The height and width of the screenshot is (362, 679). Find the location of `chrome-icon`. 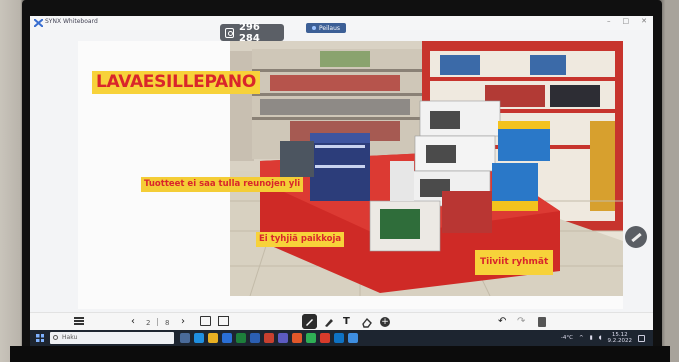

chrome-icon is located at coordinates (311, 338).